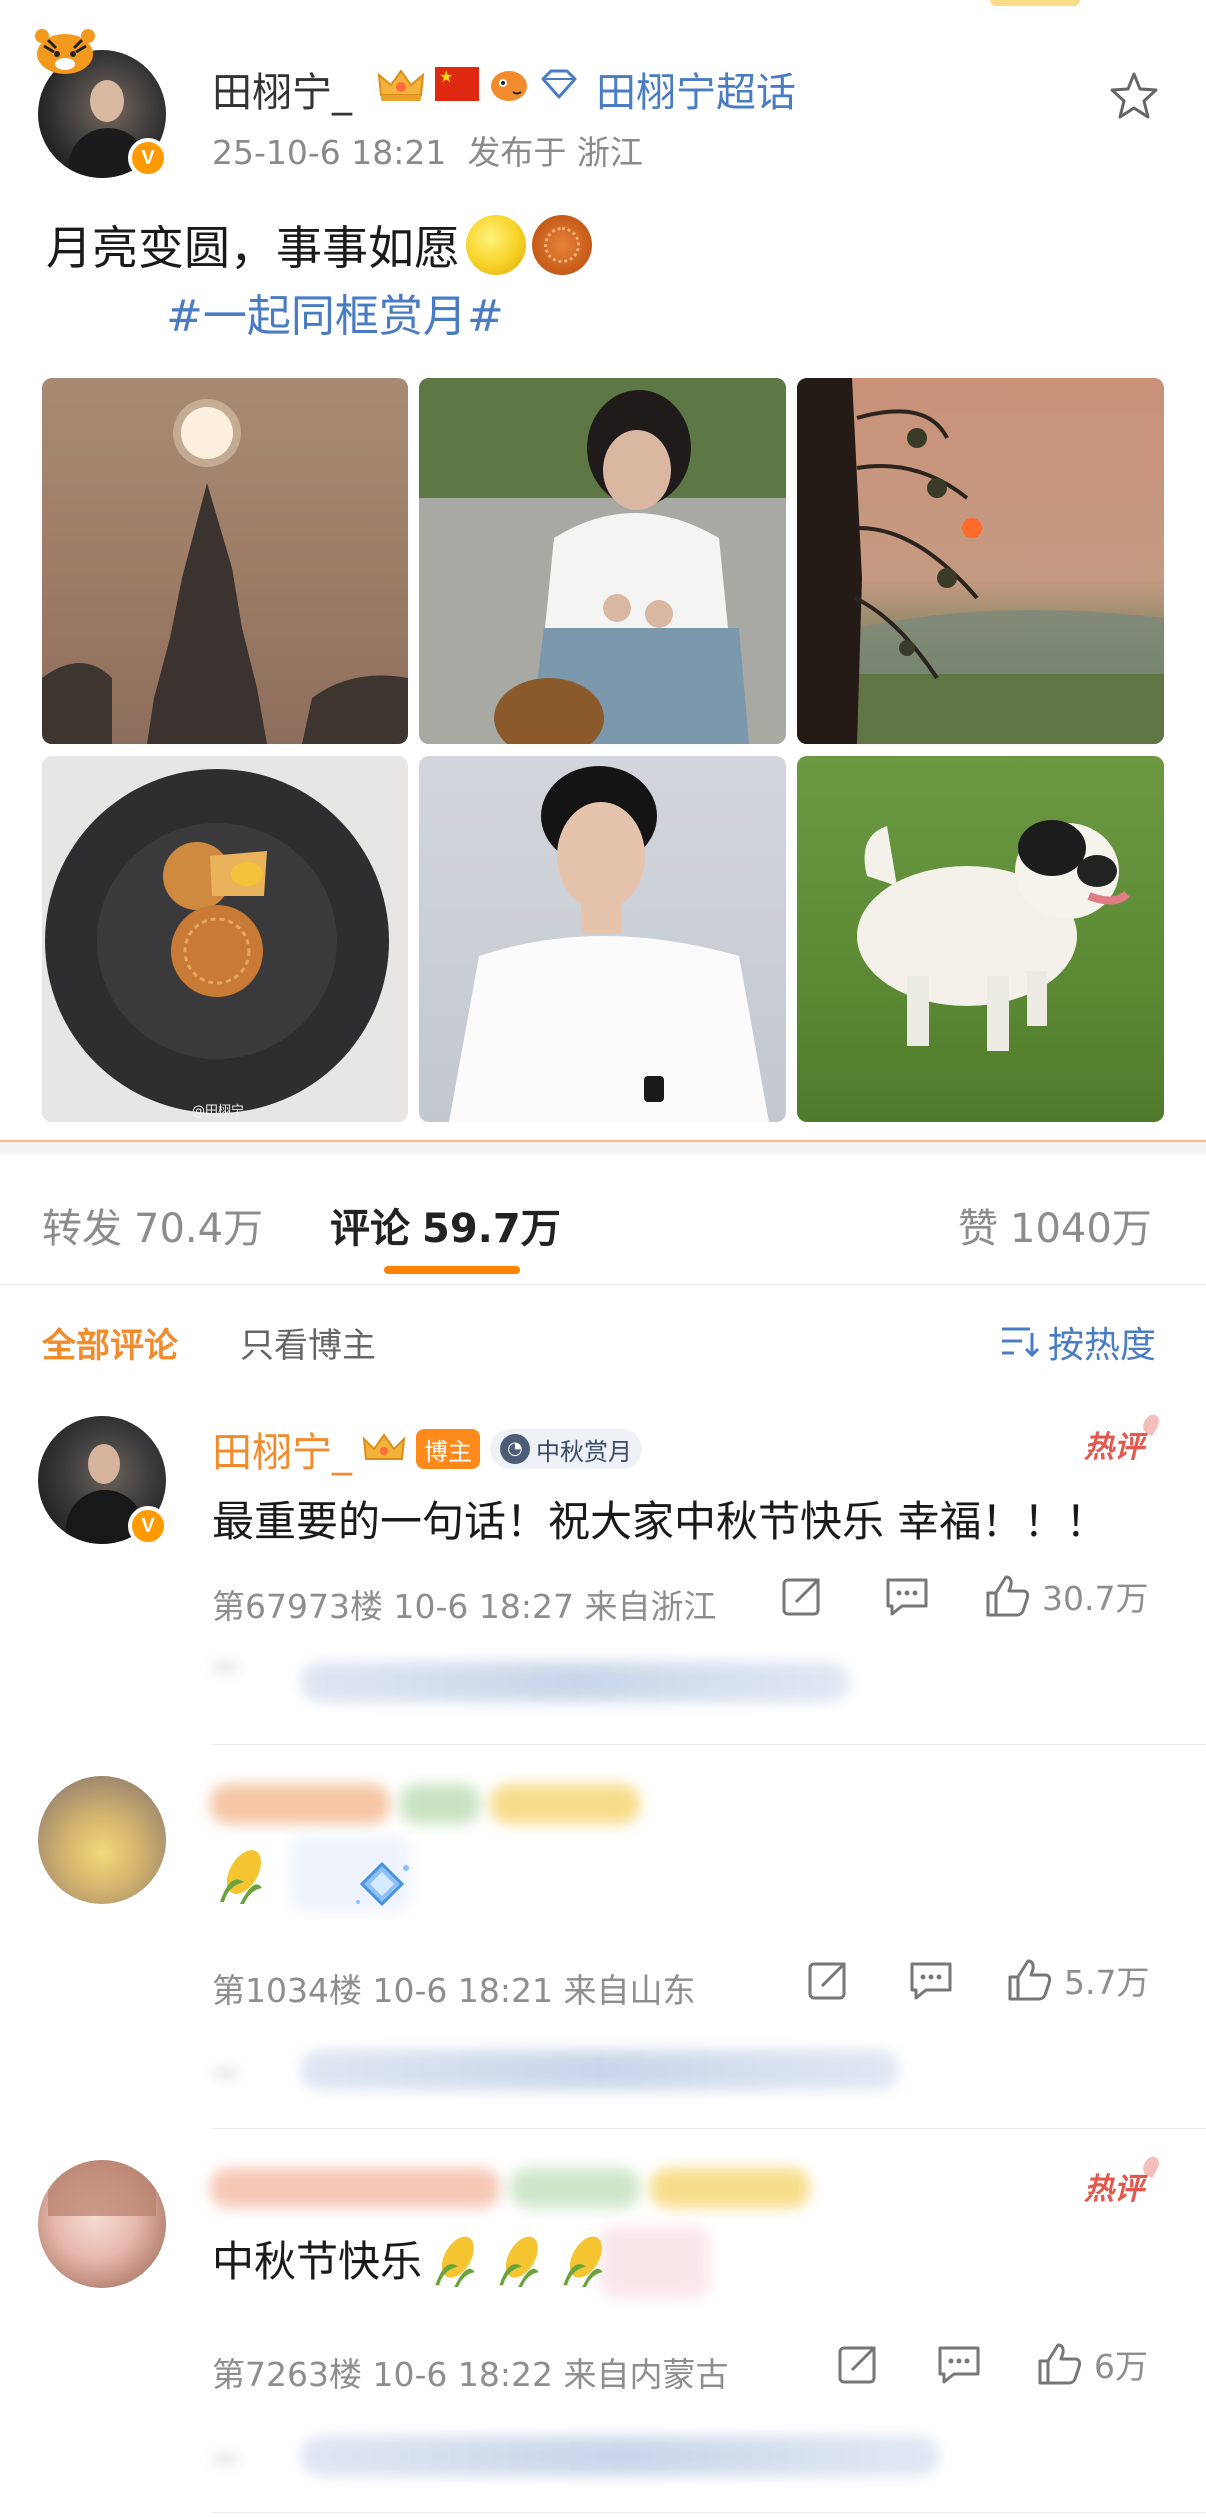 Image resolution: width=1206 pixels, height=2517 pixels. What do you see at coordinates (509, 86) in the screenshot?
I see `fish-badge-icon` at bounding box center [509, 86].